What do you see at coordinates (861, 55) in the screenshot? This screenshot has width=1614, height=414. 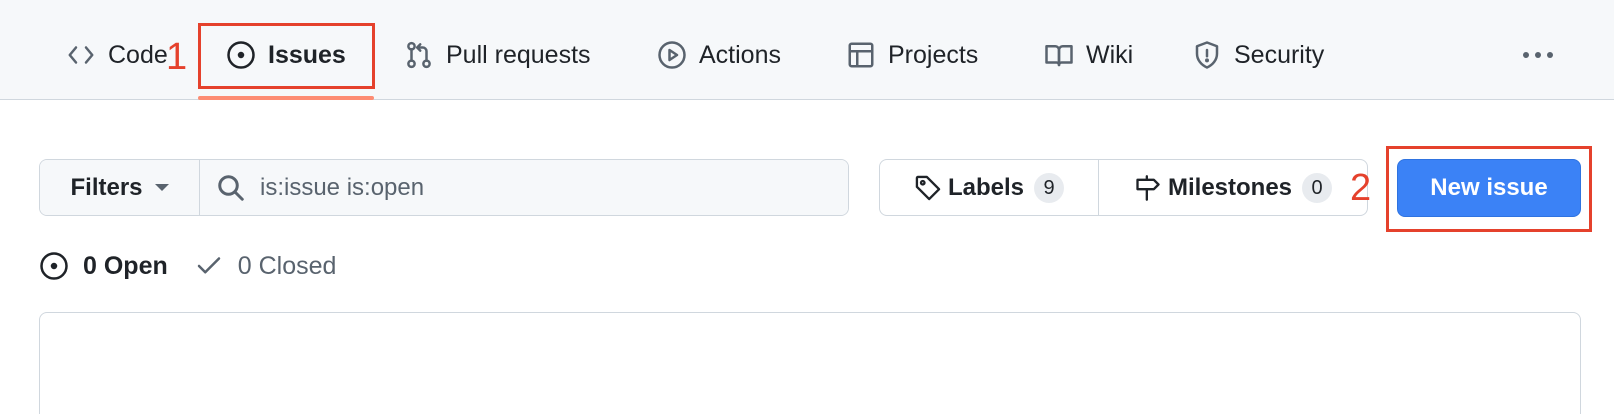 I see `table-icon` at bounding box center [861, 55].